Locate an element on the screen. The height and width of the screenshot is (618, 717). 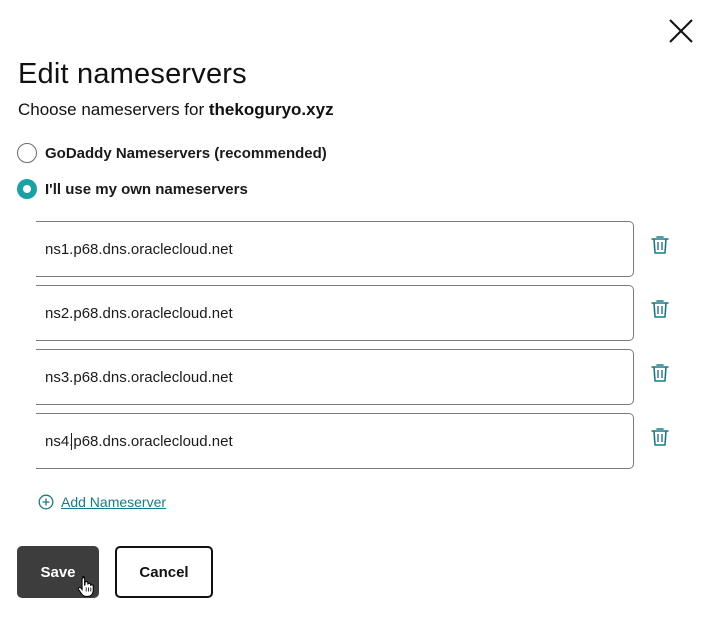
radio-custom-nameservers: I'll use my own nameservers is located at coordinates (132, 189).